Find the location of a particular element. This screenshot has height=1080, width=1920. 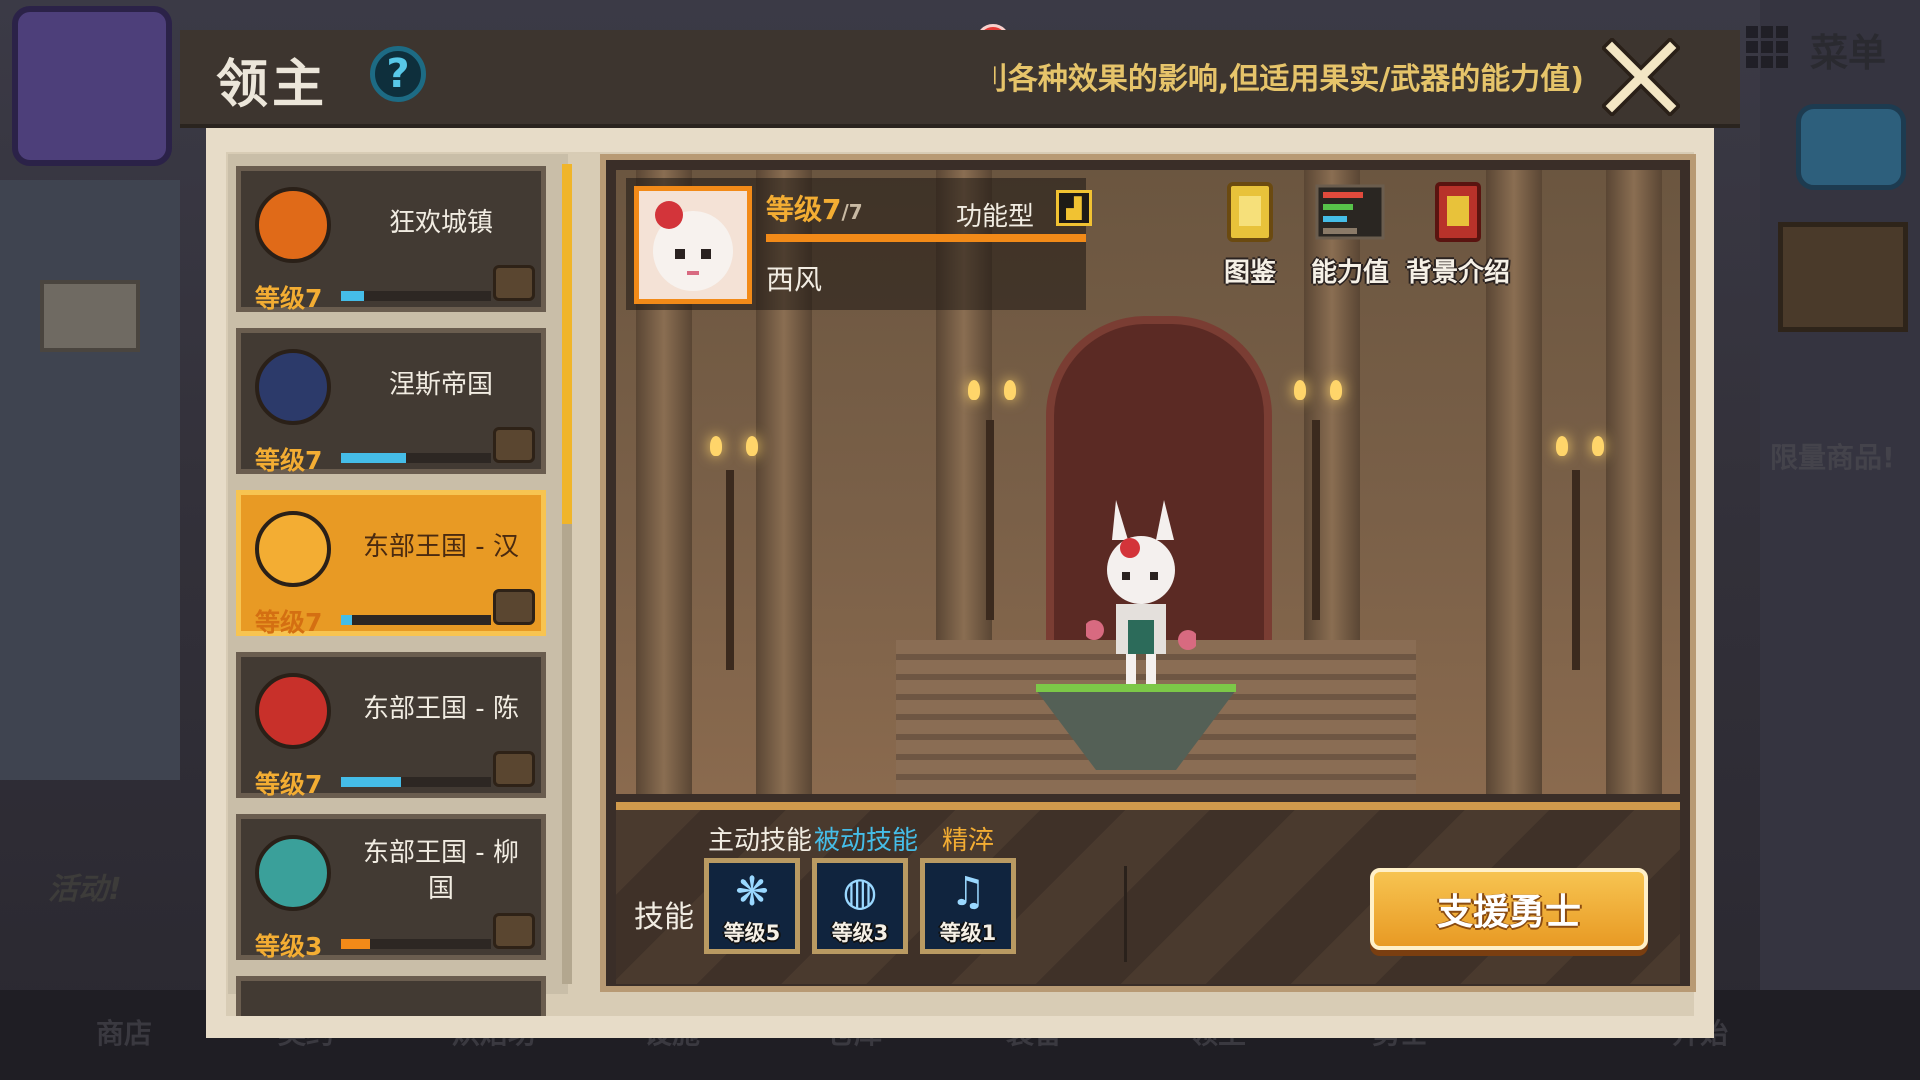

kingdom-card: 涅斯帝国等级7 is located at coordinates (391, 401).